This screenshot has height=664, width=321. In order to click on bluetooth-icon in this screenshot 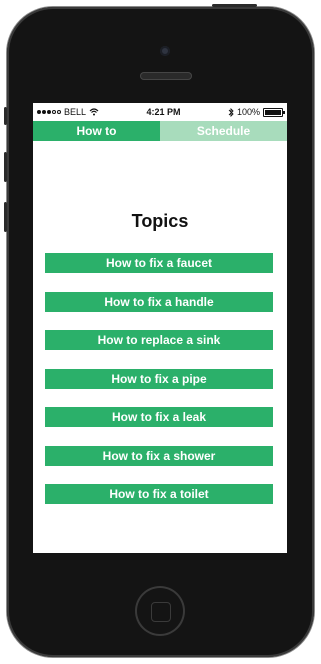, I will do `click(231, 112)`.